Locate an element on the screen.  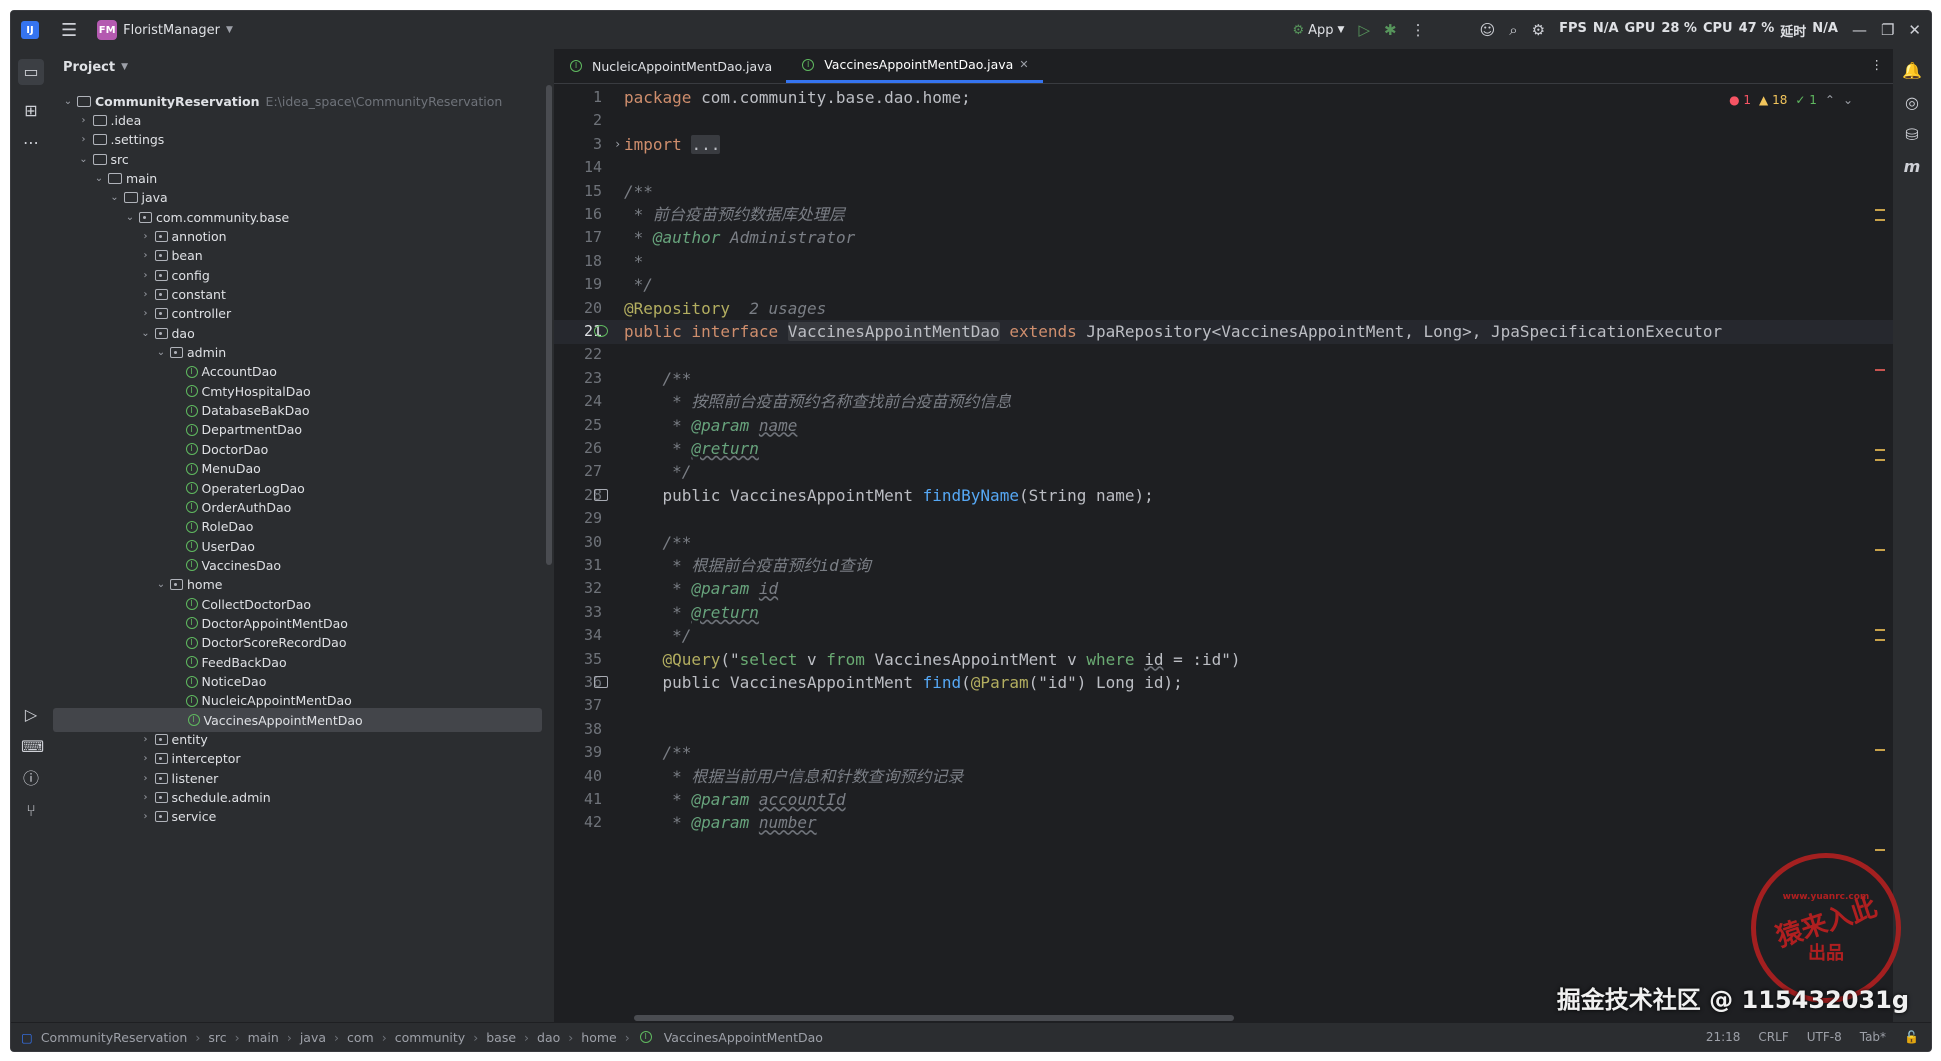
code-line: * @author Administrator is located at coordinates (740, 238).